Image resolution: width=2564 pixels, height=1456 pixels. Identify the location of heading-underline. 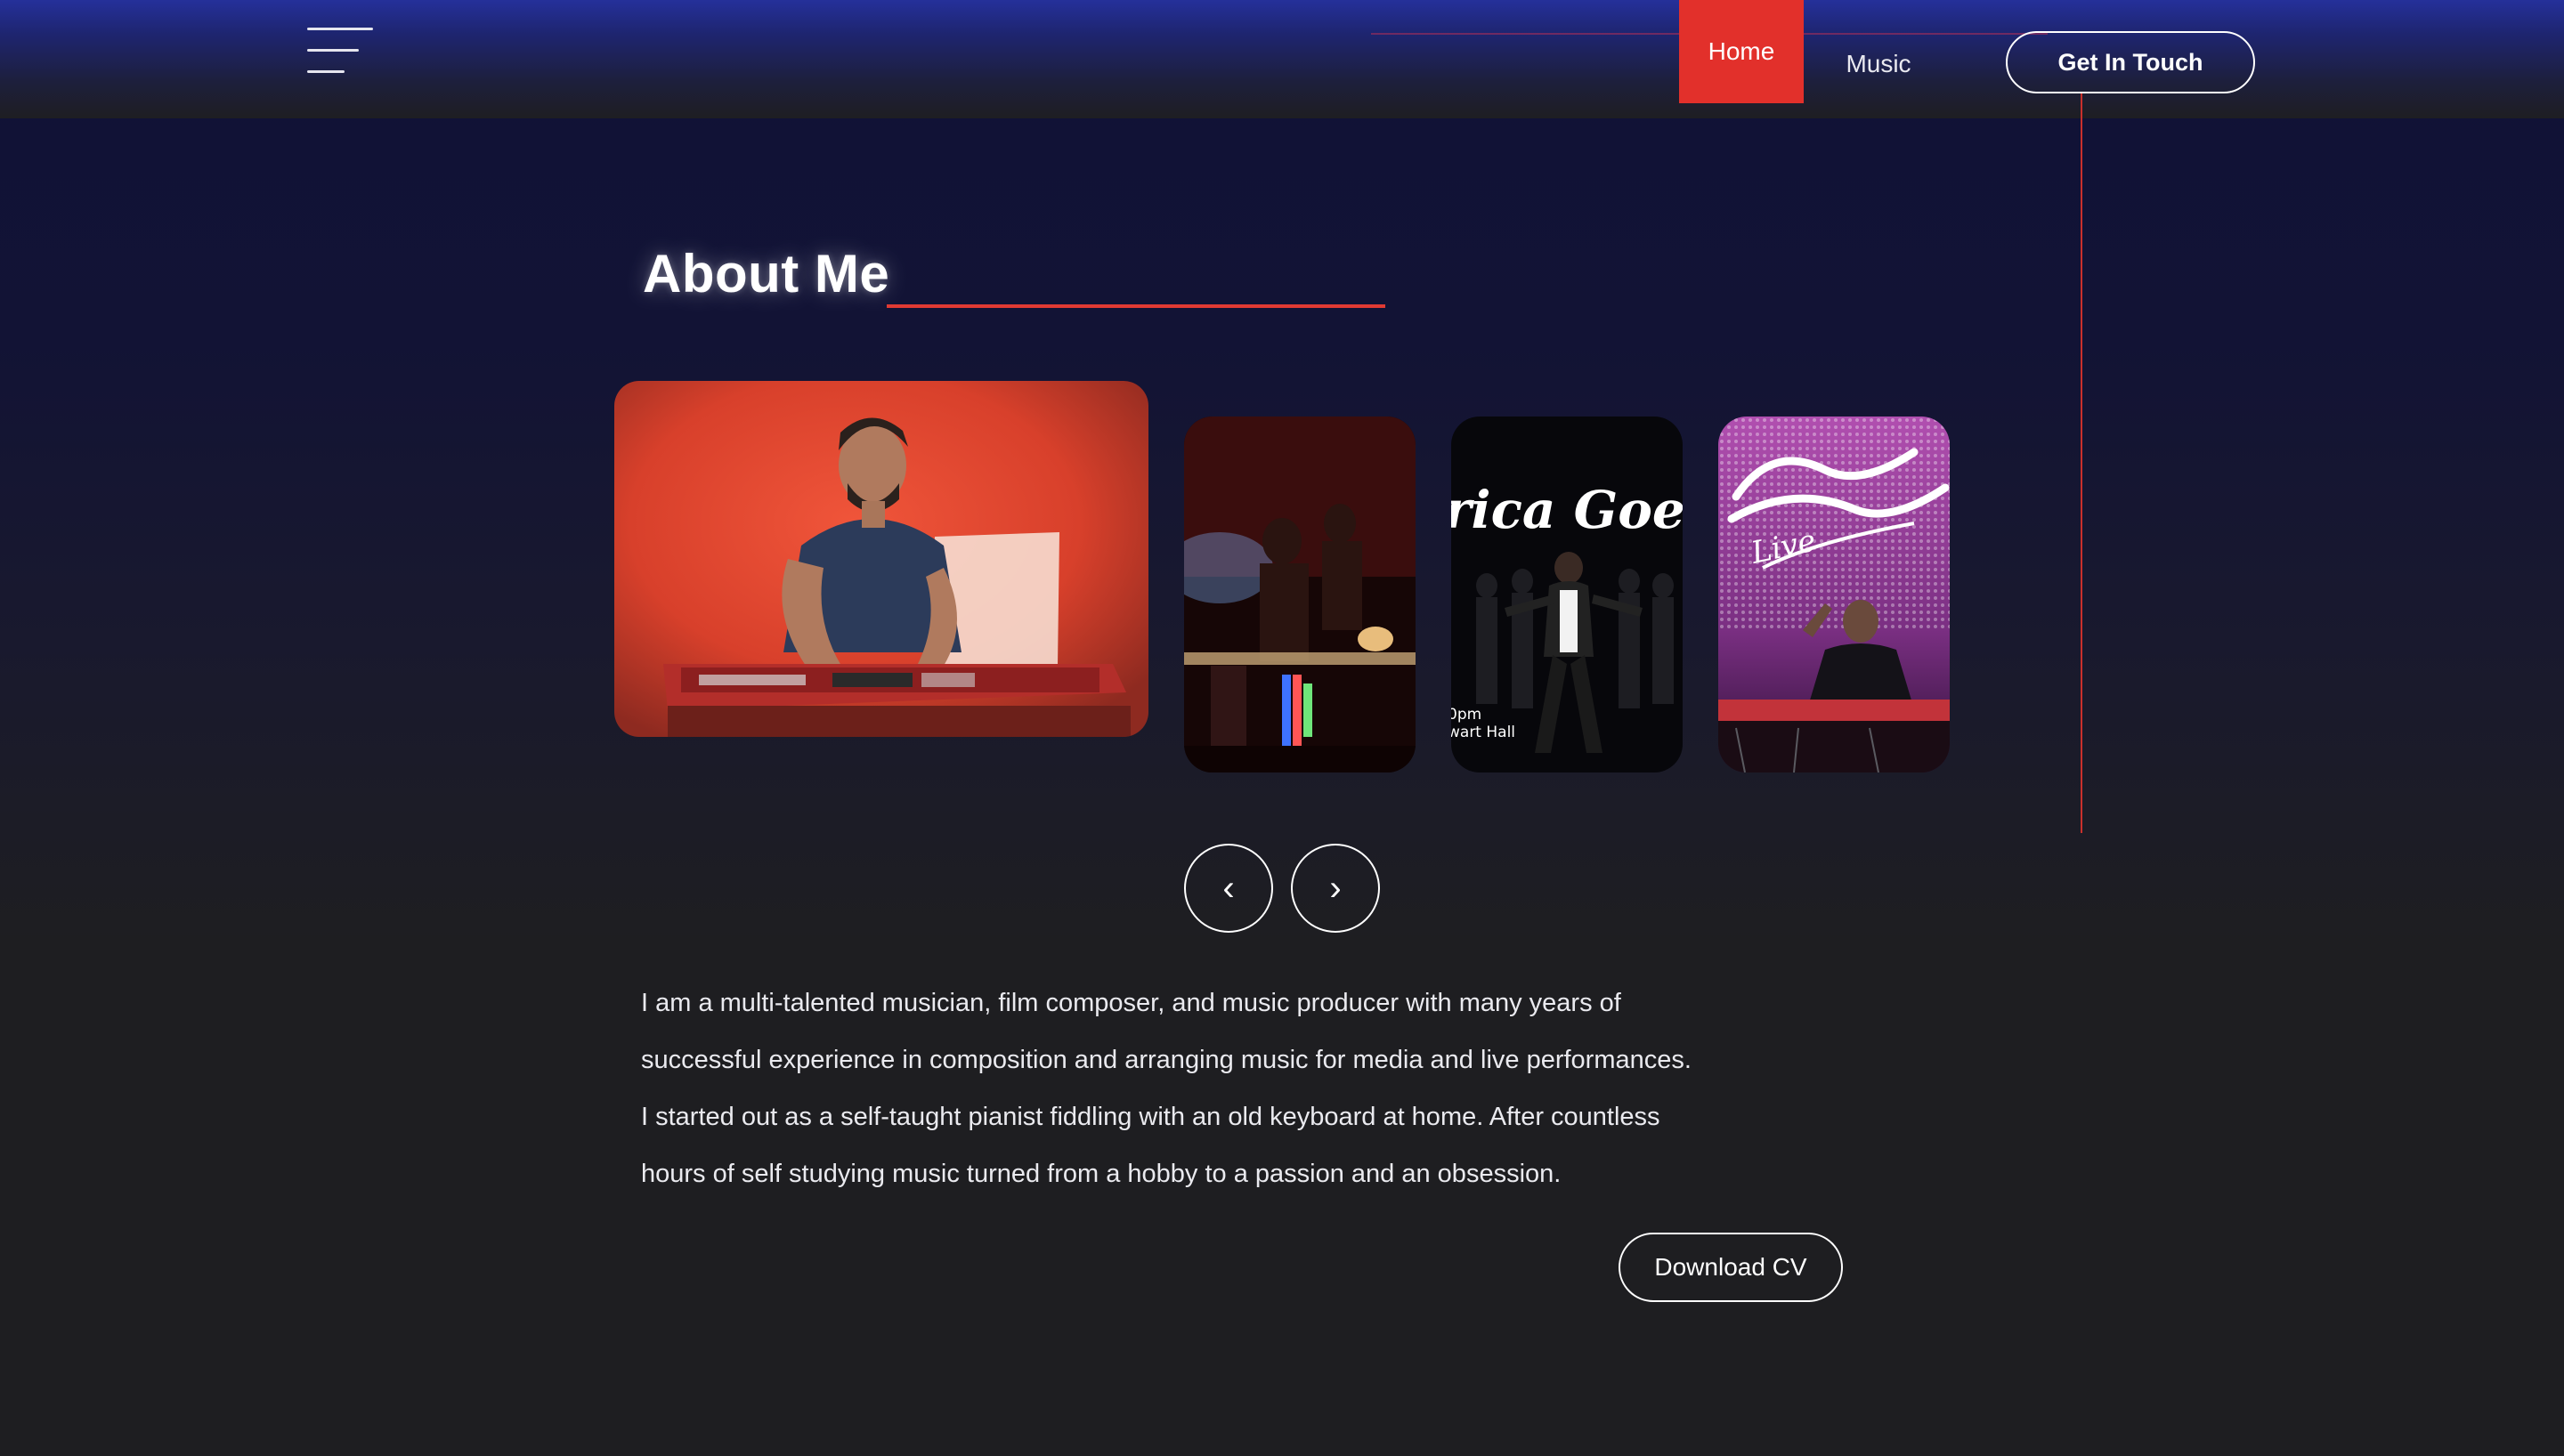
(1136, 306).